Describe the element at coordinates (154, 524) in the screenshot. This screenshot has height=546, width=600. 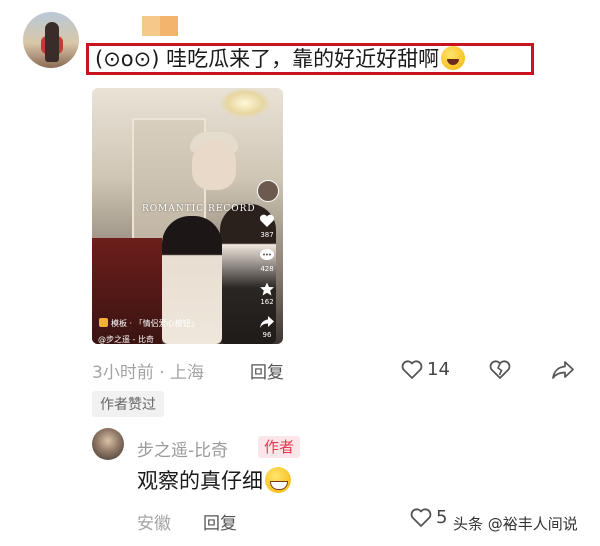
I see `reply-location: 安徽` at that location.